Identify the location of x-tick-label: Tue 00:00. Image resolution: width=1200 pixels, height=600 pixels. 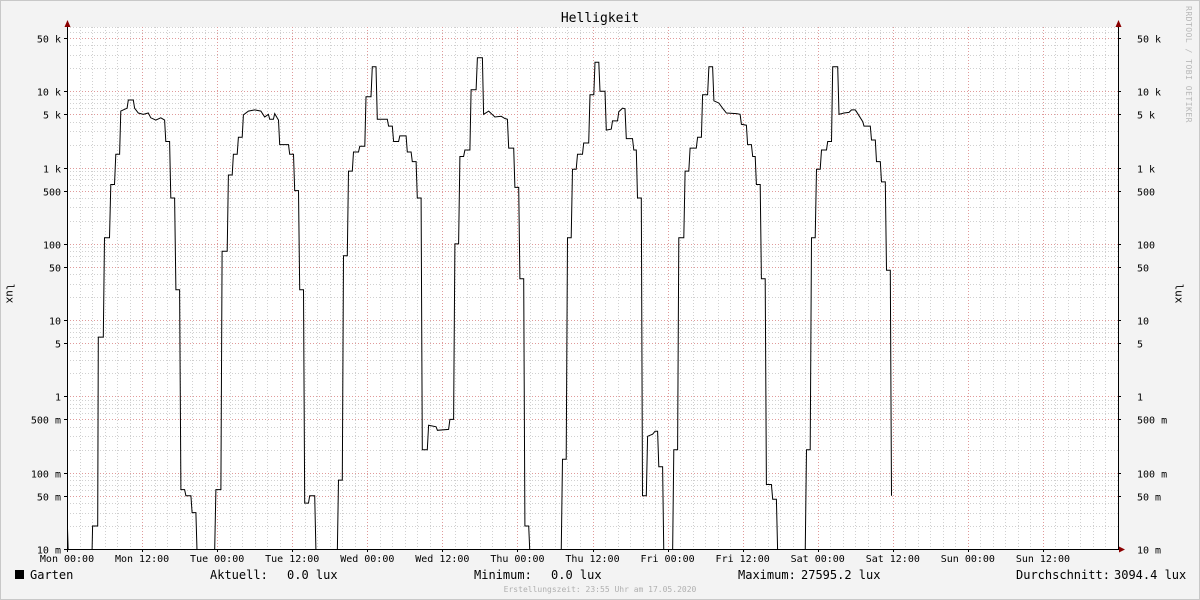
(217, 559).